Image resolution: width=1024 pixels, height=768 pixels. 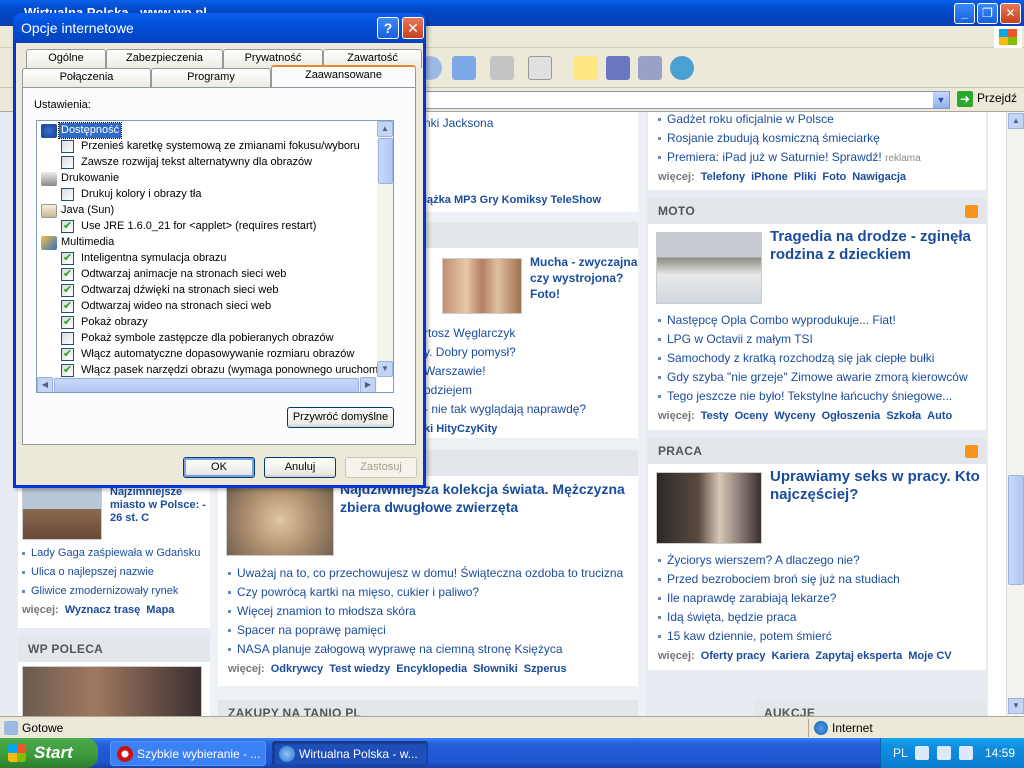 What do you see at coordinates (343, 76) in the screenshot?
I see `tab-advanced: Zaawansowane` at bounding box center [343, 76].